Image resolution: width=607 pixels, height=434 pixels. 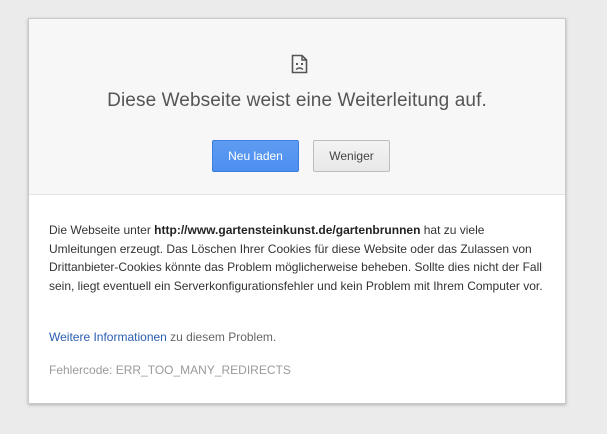 What do you see at coordinates (102, 230) in the screenshot?
I see `description-prefix: Die Webseite unter` at bounding box center [102, 230].